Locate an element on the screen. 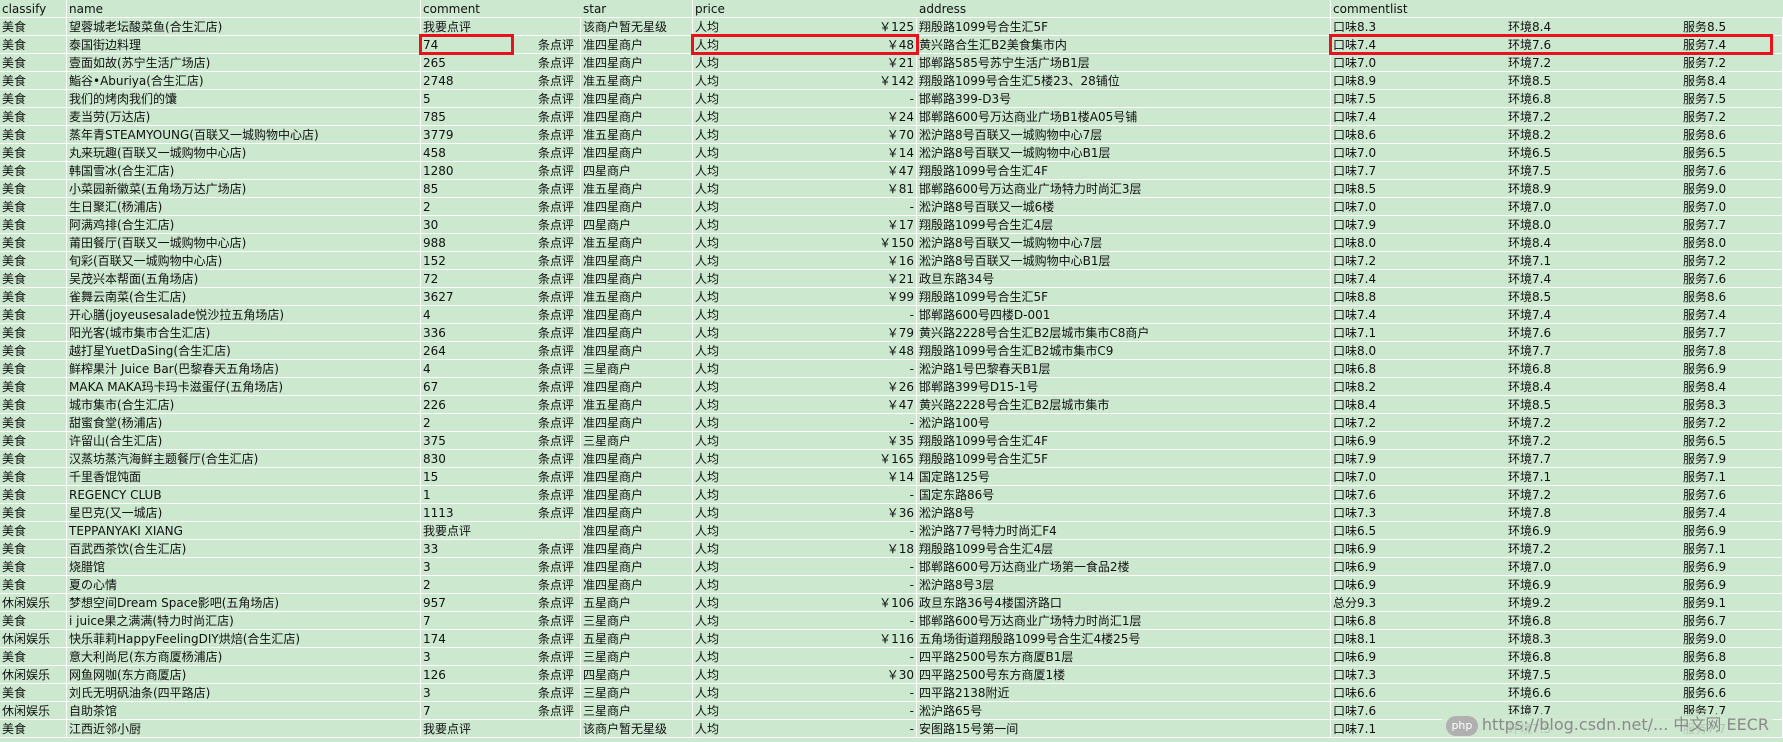 This screenshot has height=742, width=1783. cell-env-score: 环境8.9 is located at coordinates (1593, 189).